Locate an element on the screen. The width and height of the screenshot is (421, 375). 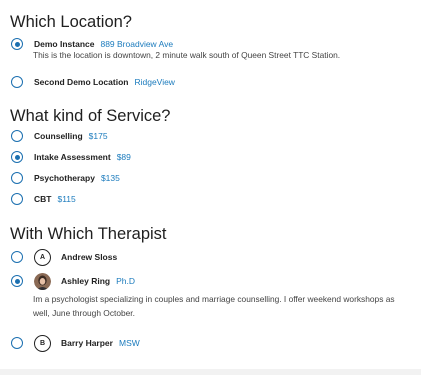
location-address: RidgeView is located at coordinates (154, 82).